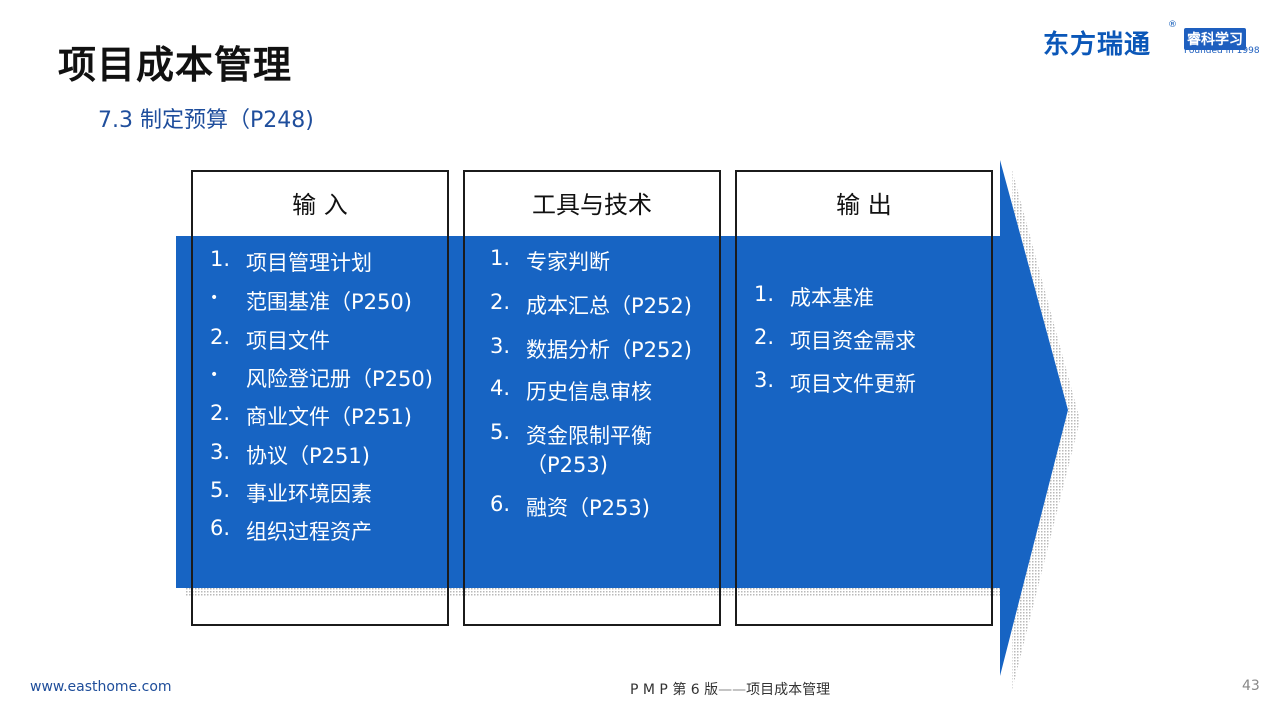  What do you see at coordinates (864, 202) in the screenshot?
I see `output-heading: 输 出` at bounding box center [864, 202].